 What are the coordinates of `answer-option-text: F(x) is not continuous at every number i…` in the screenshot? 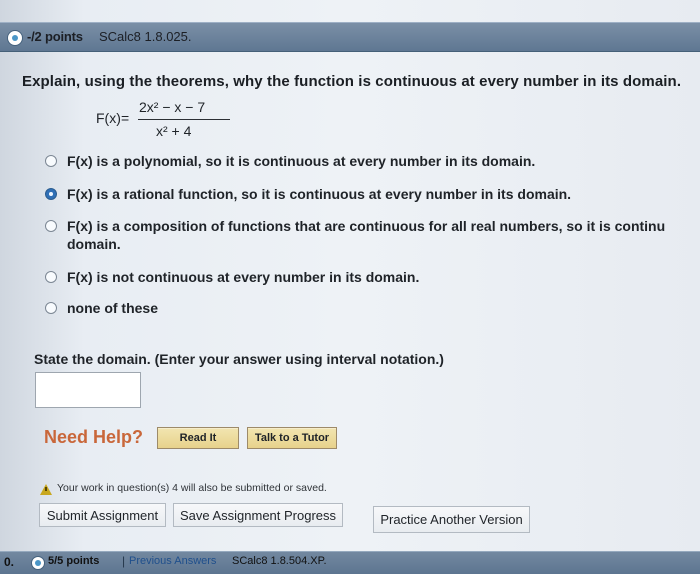 It's located at (243, 277).